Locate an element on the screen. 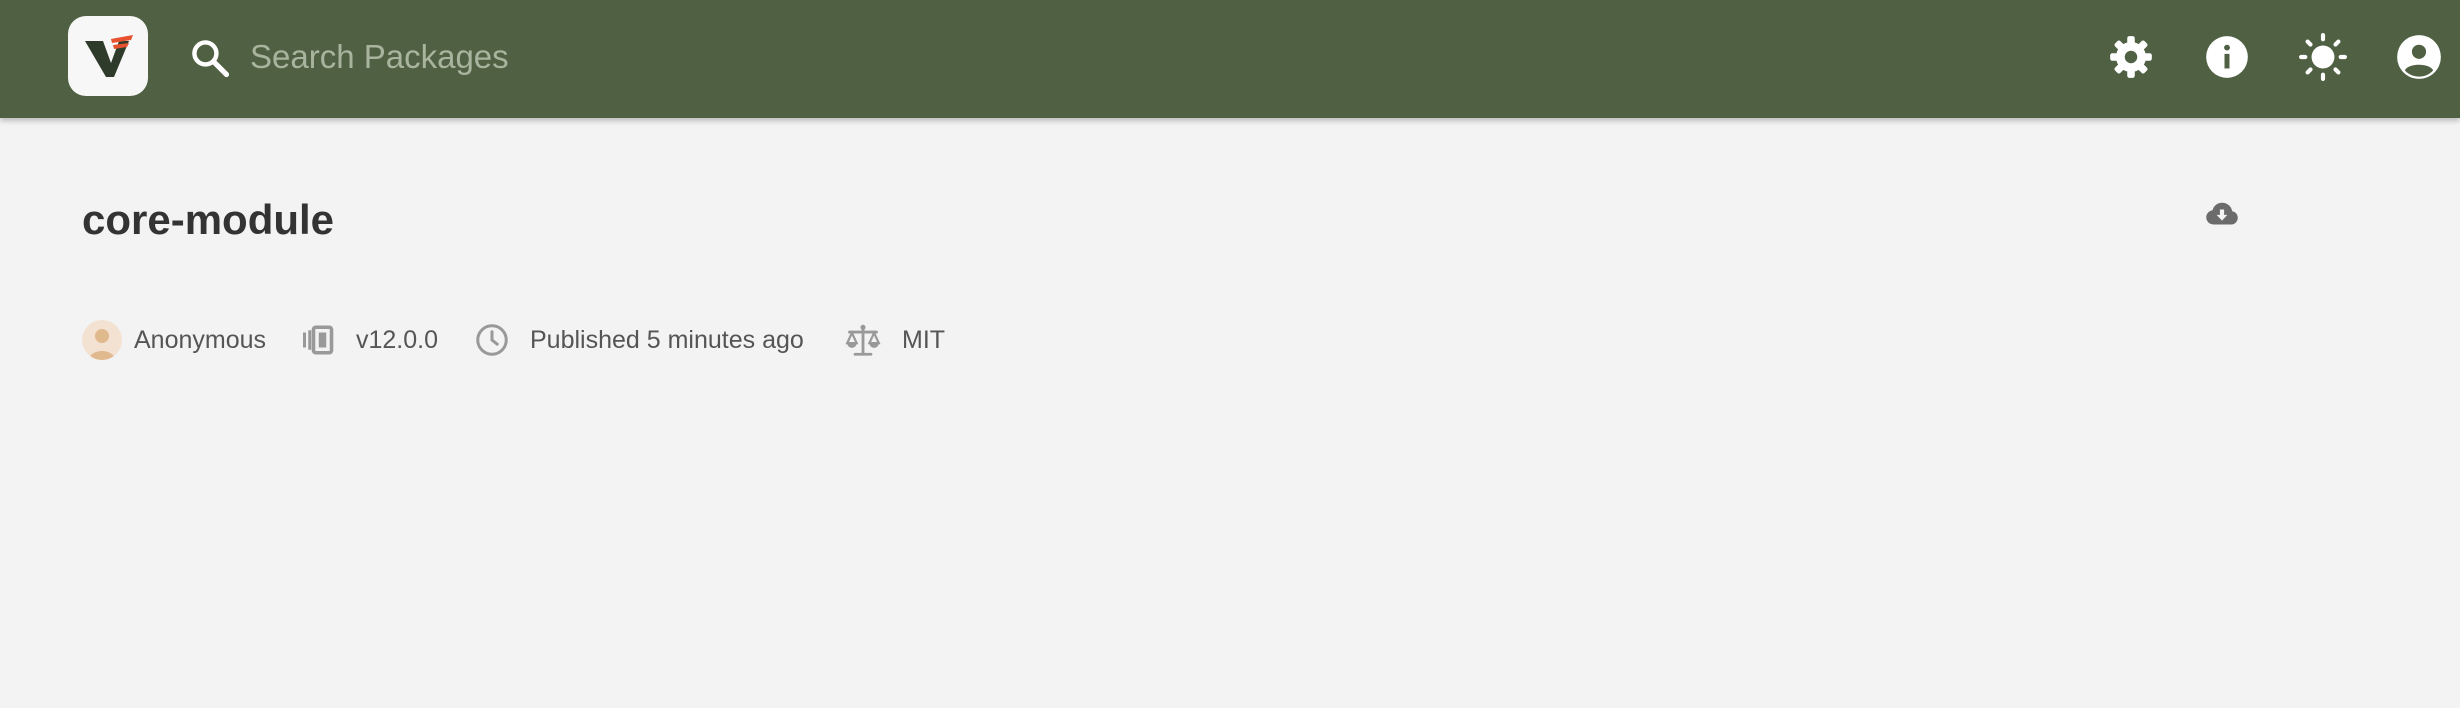 The image size is (2460, 708). license-label: MIT is located at coordinates (924, 339).